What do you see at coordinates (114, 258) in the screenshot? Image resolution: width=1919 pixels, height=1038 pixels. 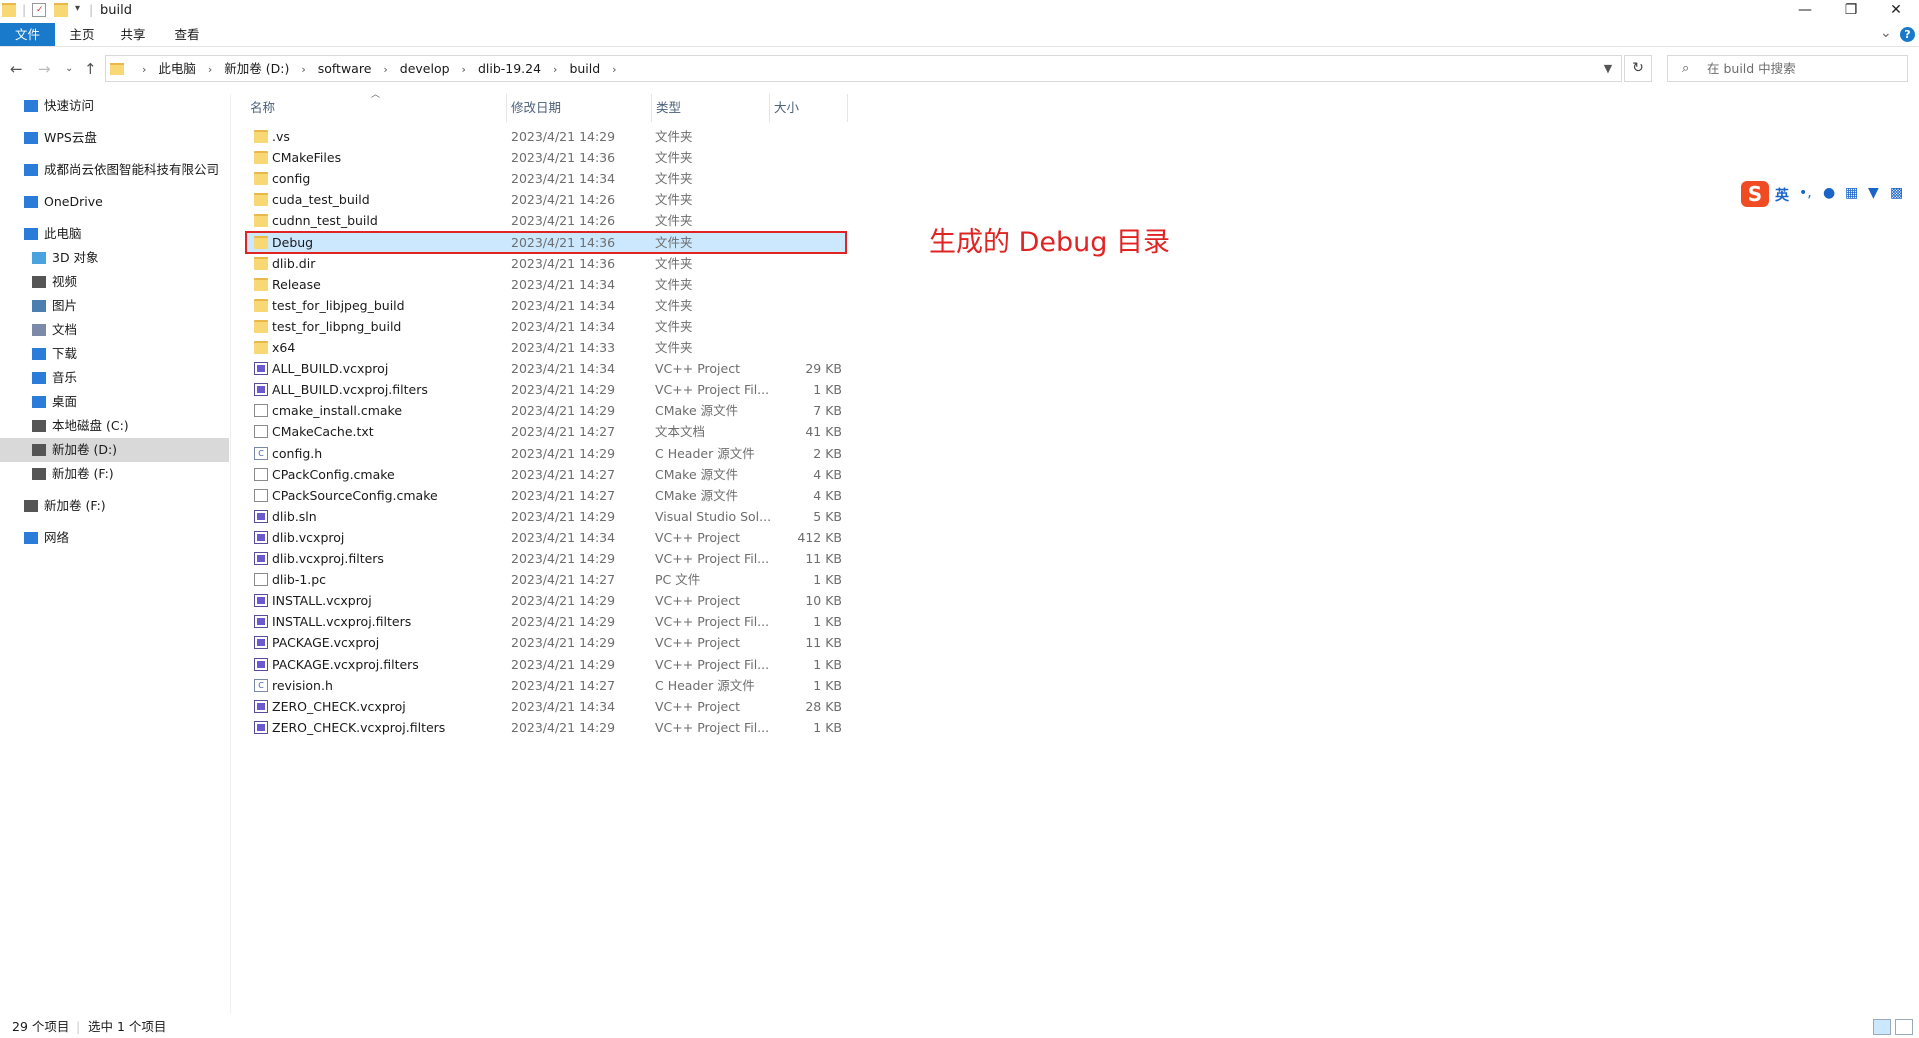 I see `nav-item: 3D 对象` at bounding box center [114, 258].